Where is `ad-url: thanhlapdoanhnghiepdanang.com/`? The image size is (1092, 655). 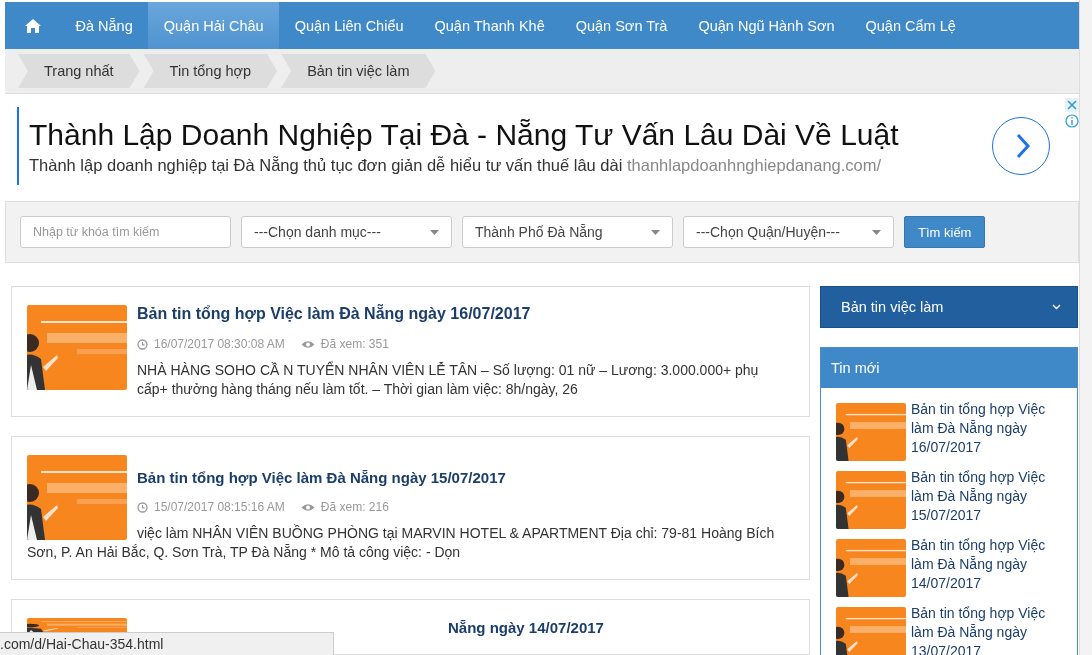 ad-url: thanhlapdoanhnghiepdanang.com/ is located at coordinates (754, 164).